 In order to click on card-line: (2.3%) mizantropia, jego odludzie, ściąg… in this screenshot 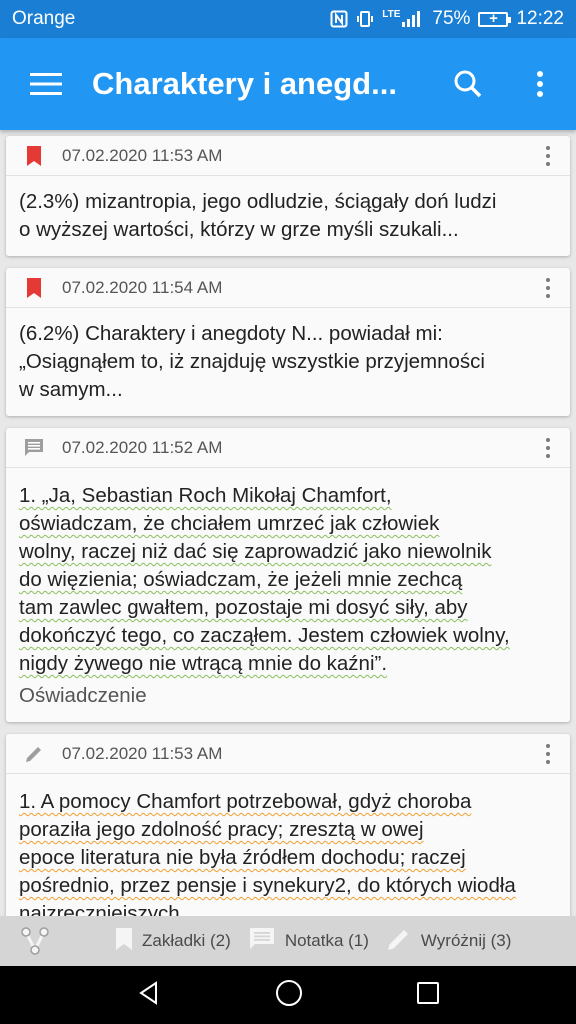, I will do `click(258, 201)`.